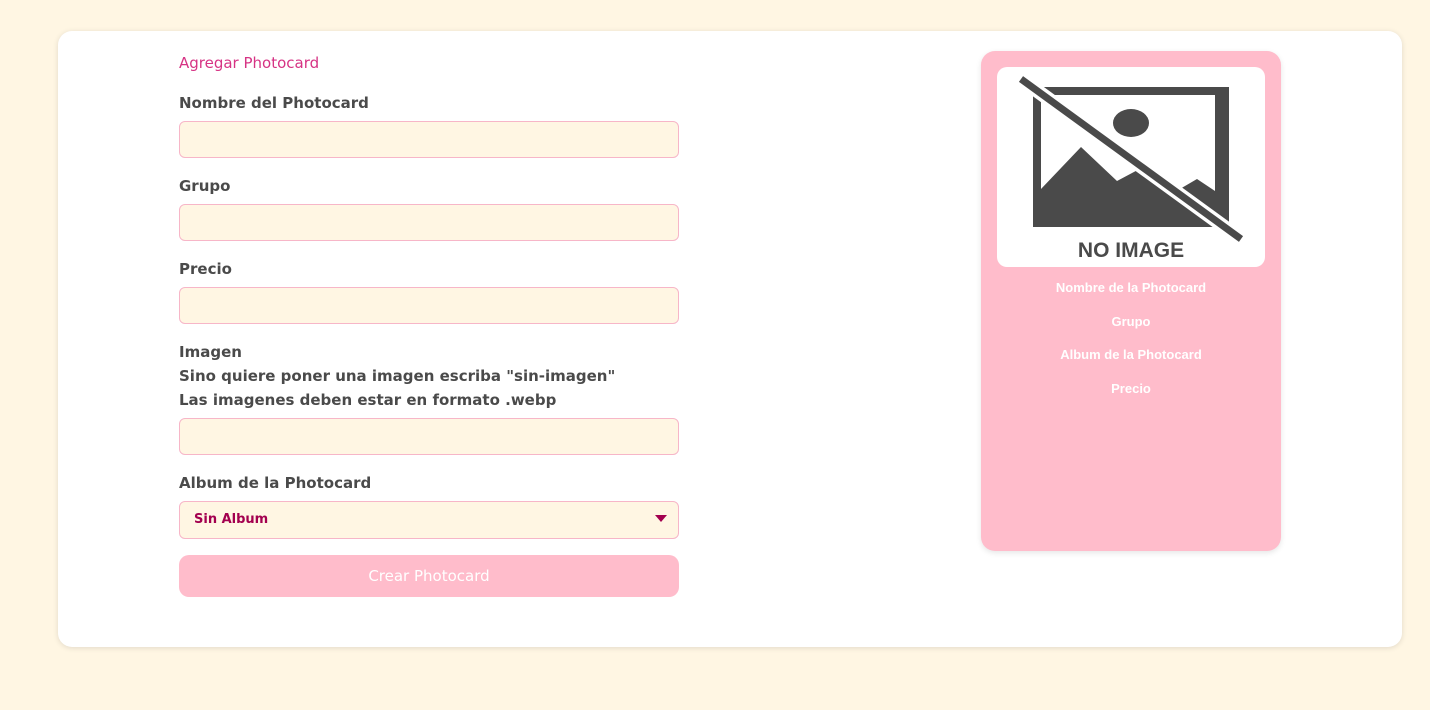 This screenshot has height=710, width=1430. What do you see at coordinates (429, 139) in the screenshot?
I see `name-input` at bounding box center [429, 139].